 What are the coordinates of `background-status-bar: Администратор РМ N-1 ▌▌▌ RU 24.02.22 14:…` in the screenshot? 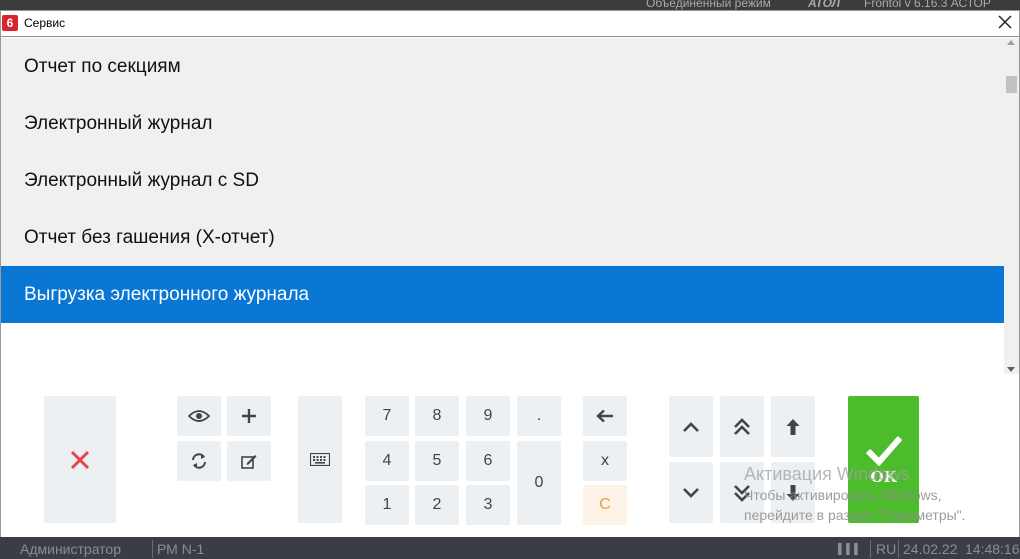 It's located at (510, 548).